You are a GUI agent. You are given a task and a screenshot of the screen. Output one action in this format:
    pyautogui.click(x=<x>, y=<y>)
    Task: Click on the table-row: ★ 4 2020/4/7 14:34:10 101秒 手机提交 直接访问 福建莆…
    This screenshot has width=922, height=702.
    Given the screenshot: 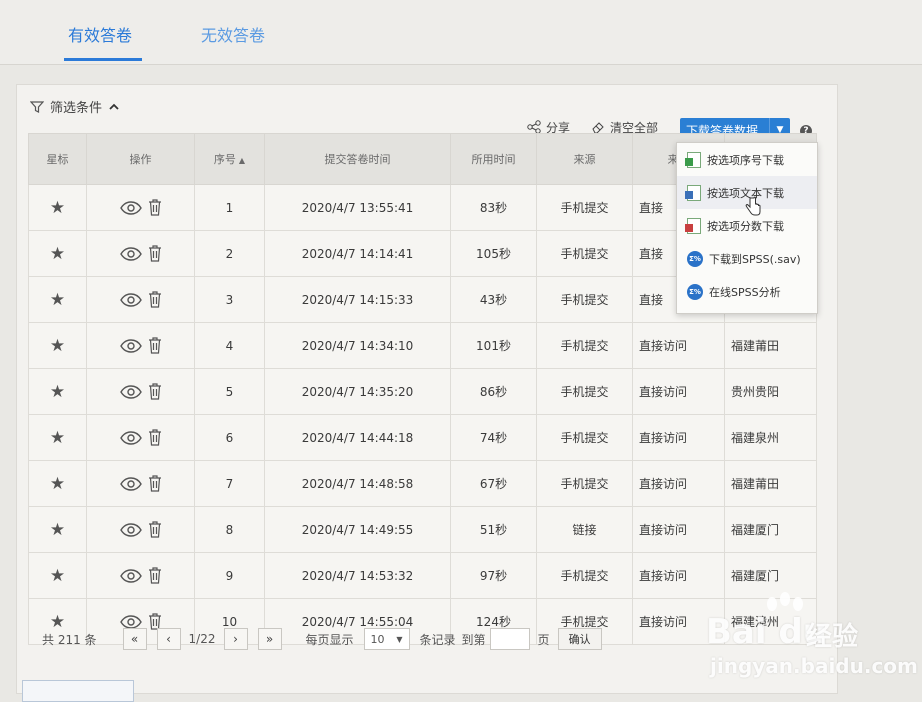 What is the action you would take?
    pyautogui.click(x=422, y=345)
    